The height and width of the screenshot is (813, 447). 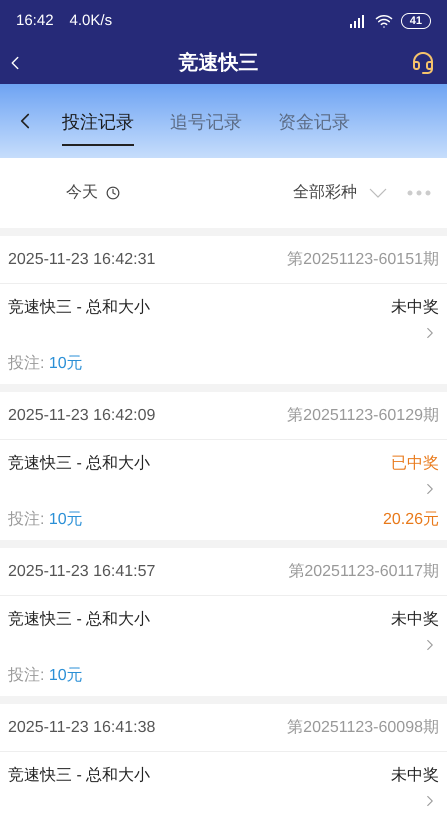 I want to click on network-speed: 4.0K/s, so click(x=91, y=20).